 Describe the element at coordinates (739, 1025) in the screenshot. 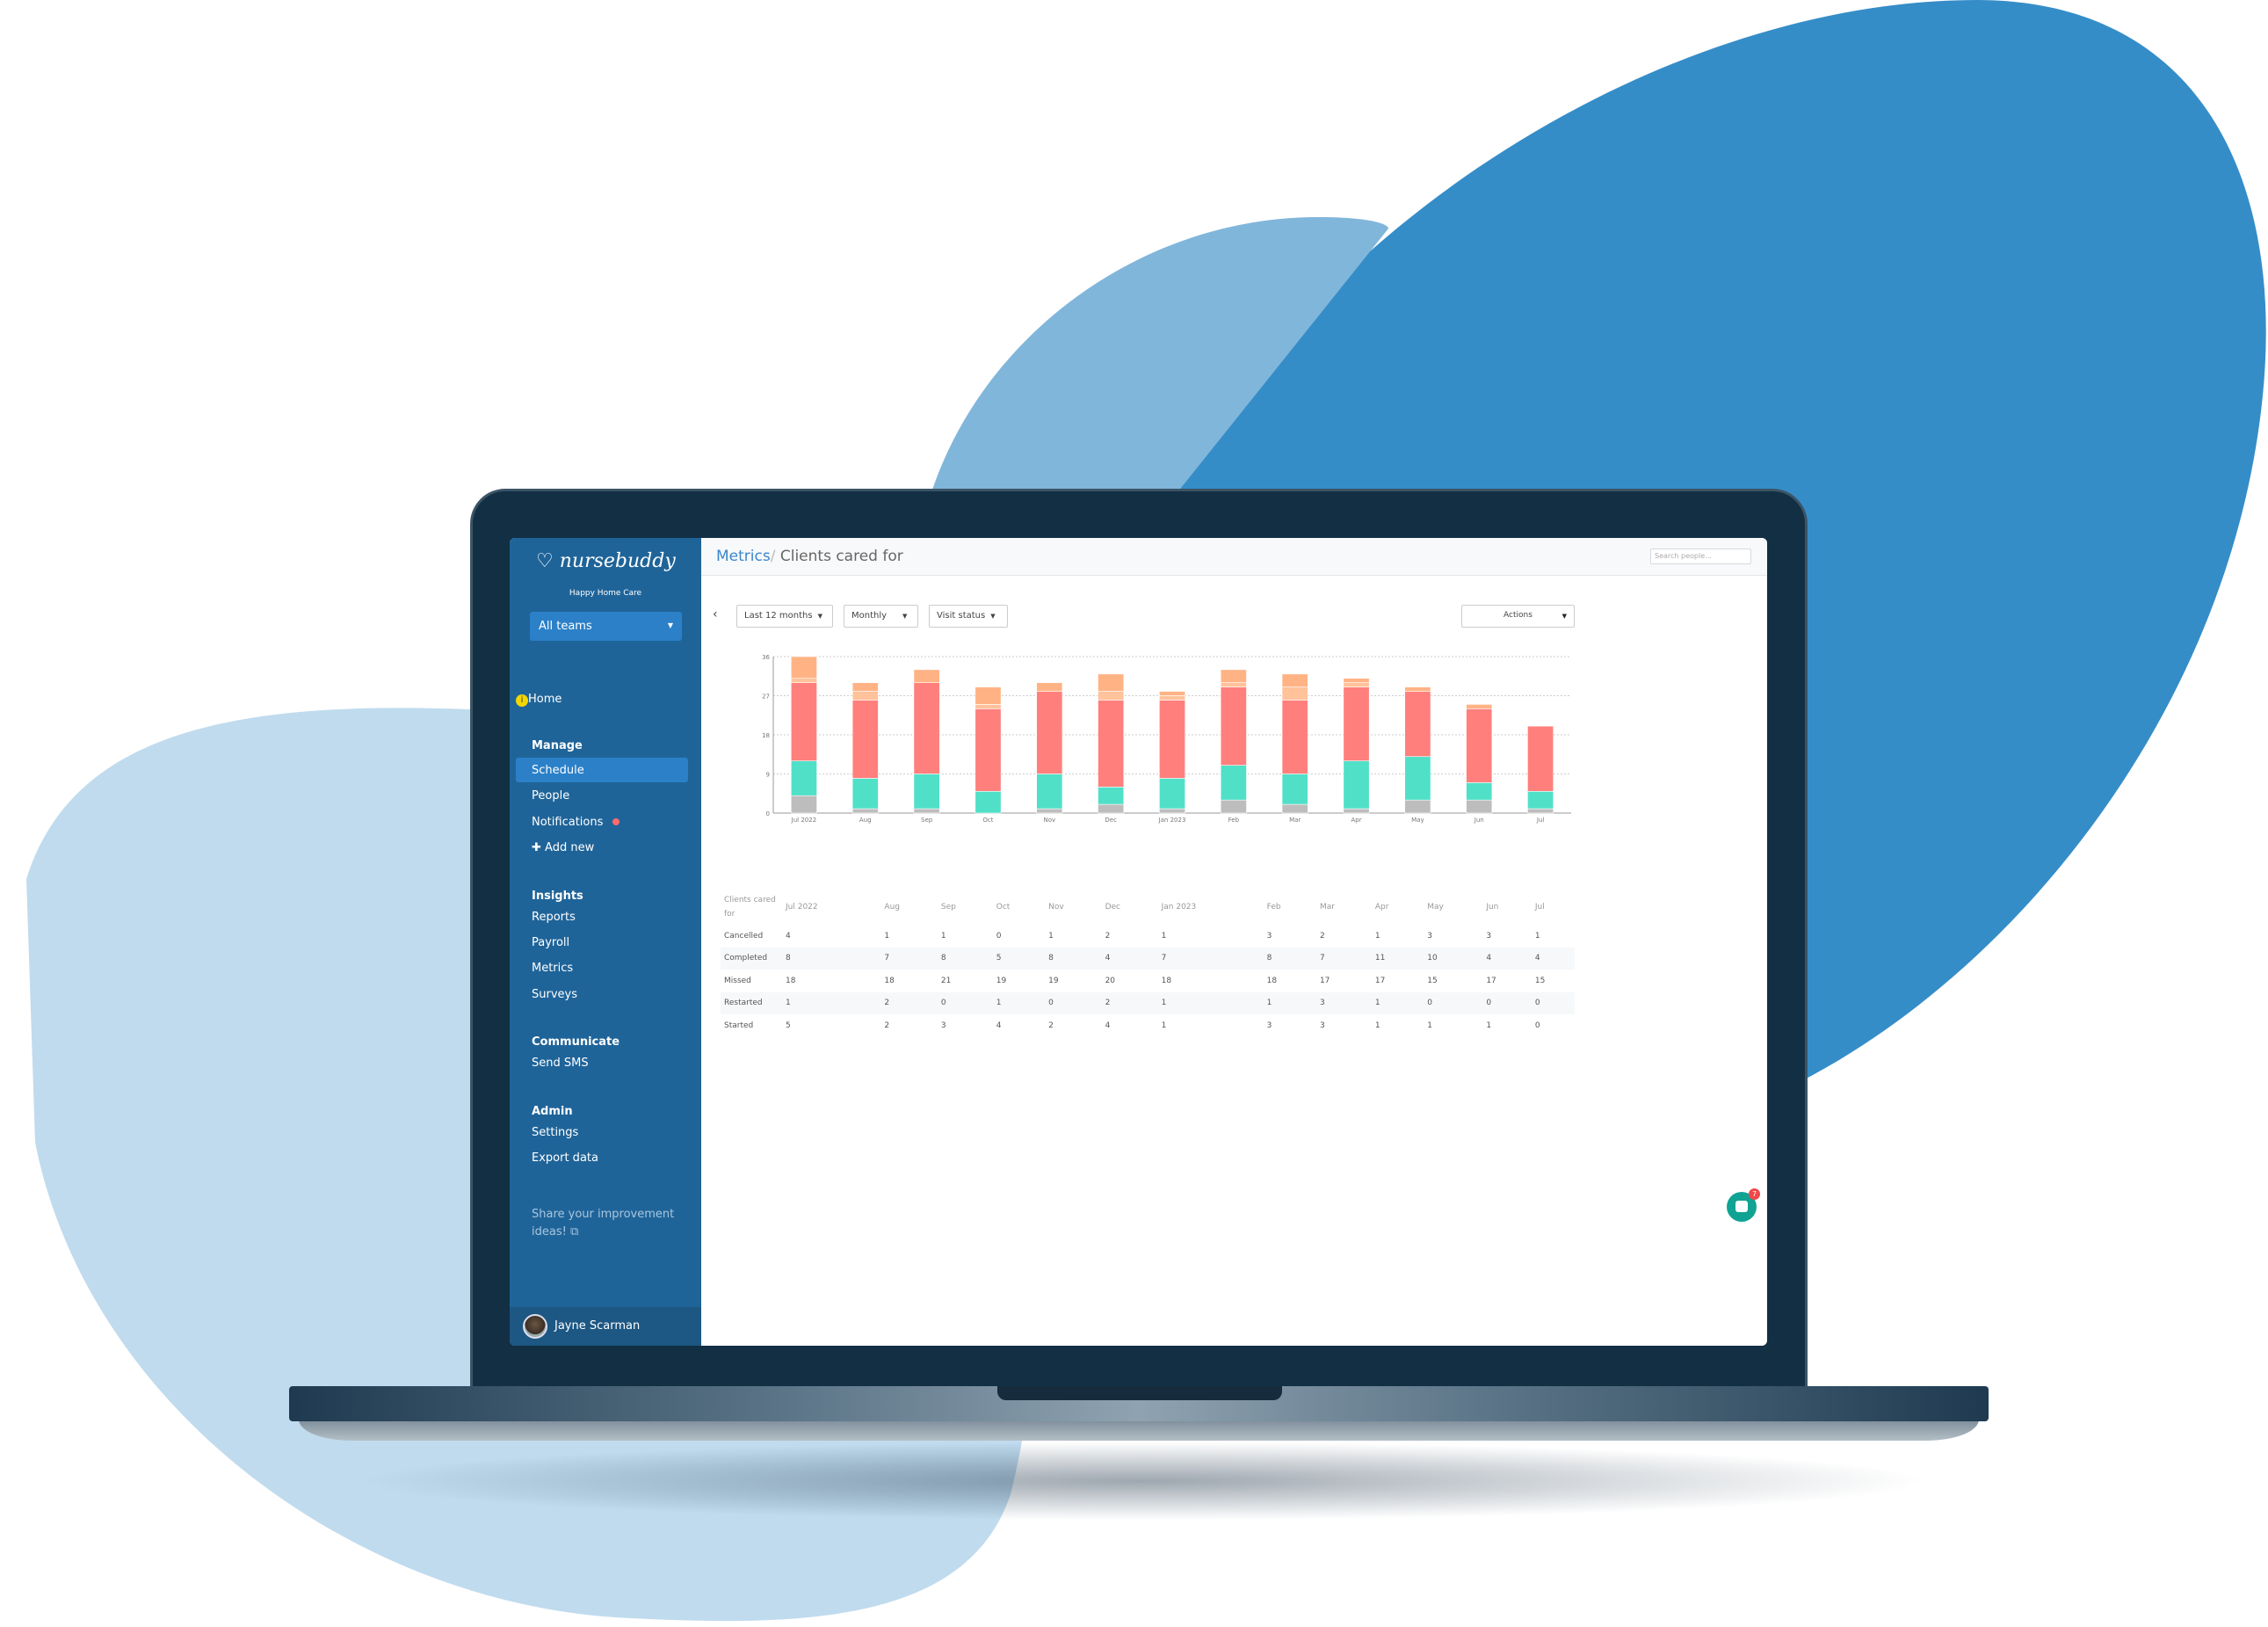

I see `row-label: Started` at that location.